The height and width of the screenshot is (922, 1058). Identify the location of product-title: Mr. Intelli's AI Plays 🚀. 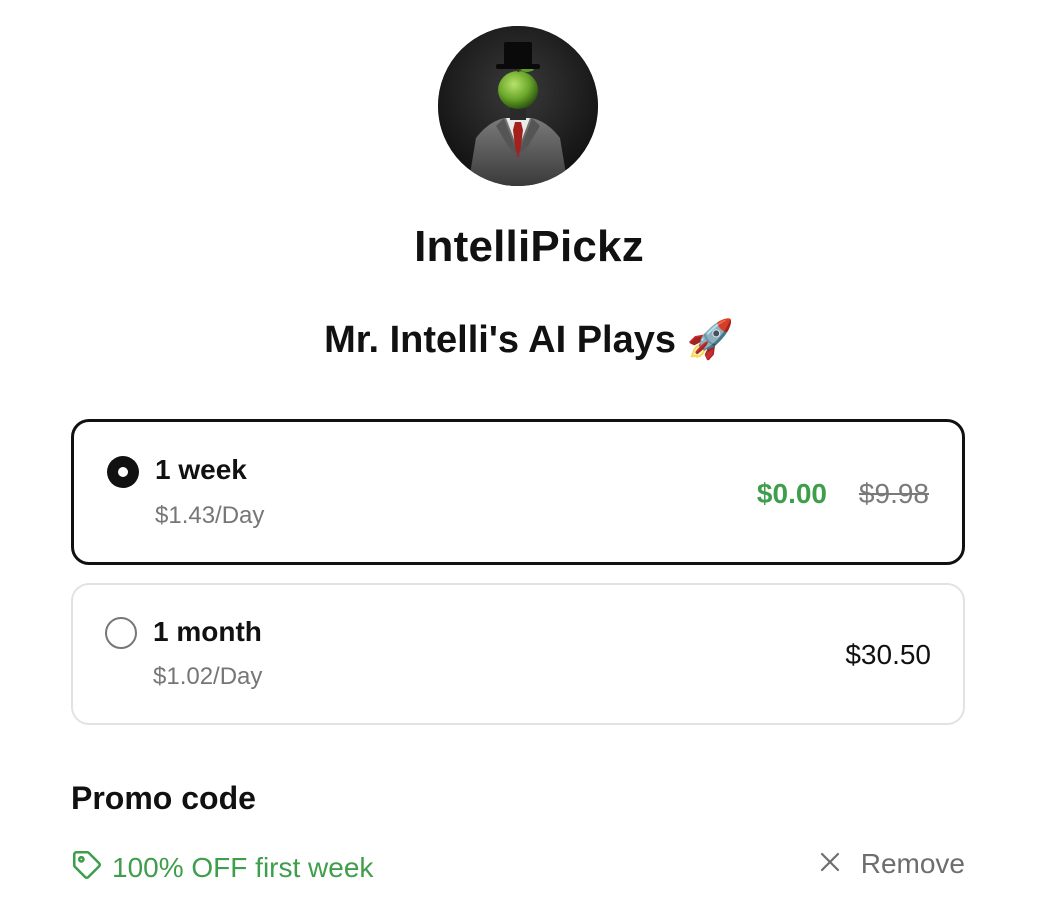
(529, 340).